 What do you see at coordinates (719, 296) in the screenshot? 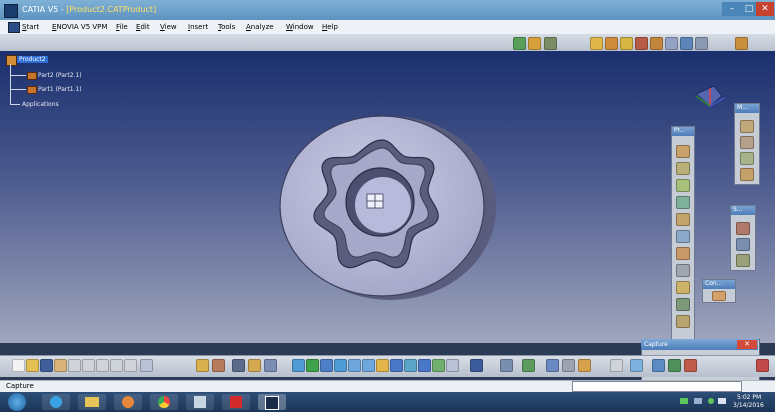
I see `constraint-icon` at bounding box center [719, 296].